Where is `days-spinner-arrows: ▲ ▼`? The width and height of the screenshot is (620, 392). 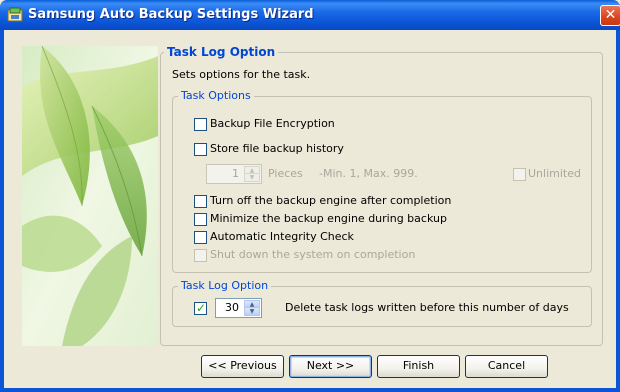
days-spinner-arrows: ▲ ▼ is located at coordinates (252, 308).